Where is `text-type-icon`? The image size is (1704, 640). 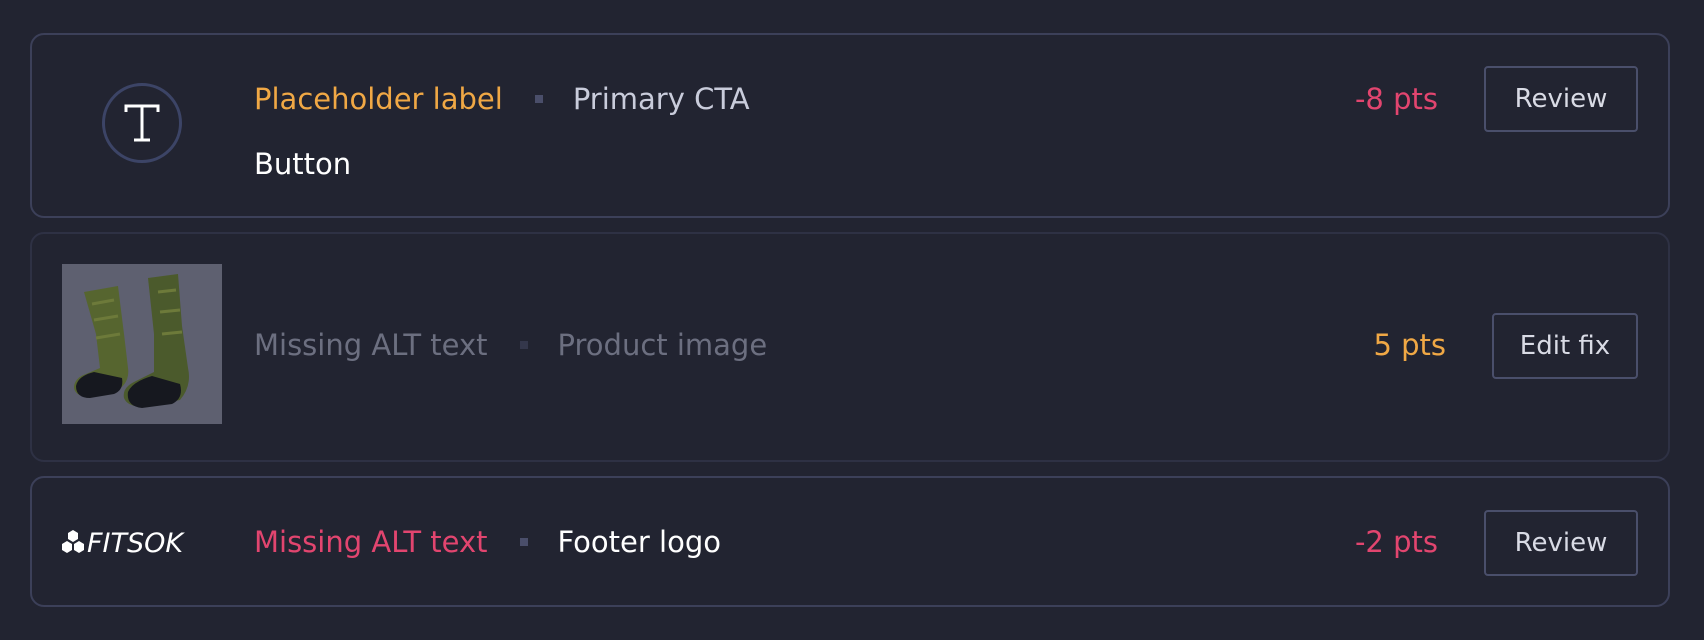
text-type-icon is located at coordinates (142, 123).